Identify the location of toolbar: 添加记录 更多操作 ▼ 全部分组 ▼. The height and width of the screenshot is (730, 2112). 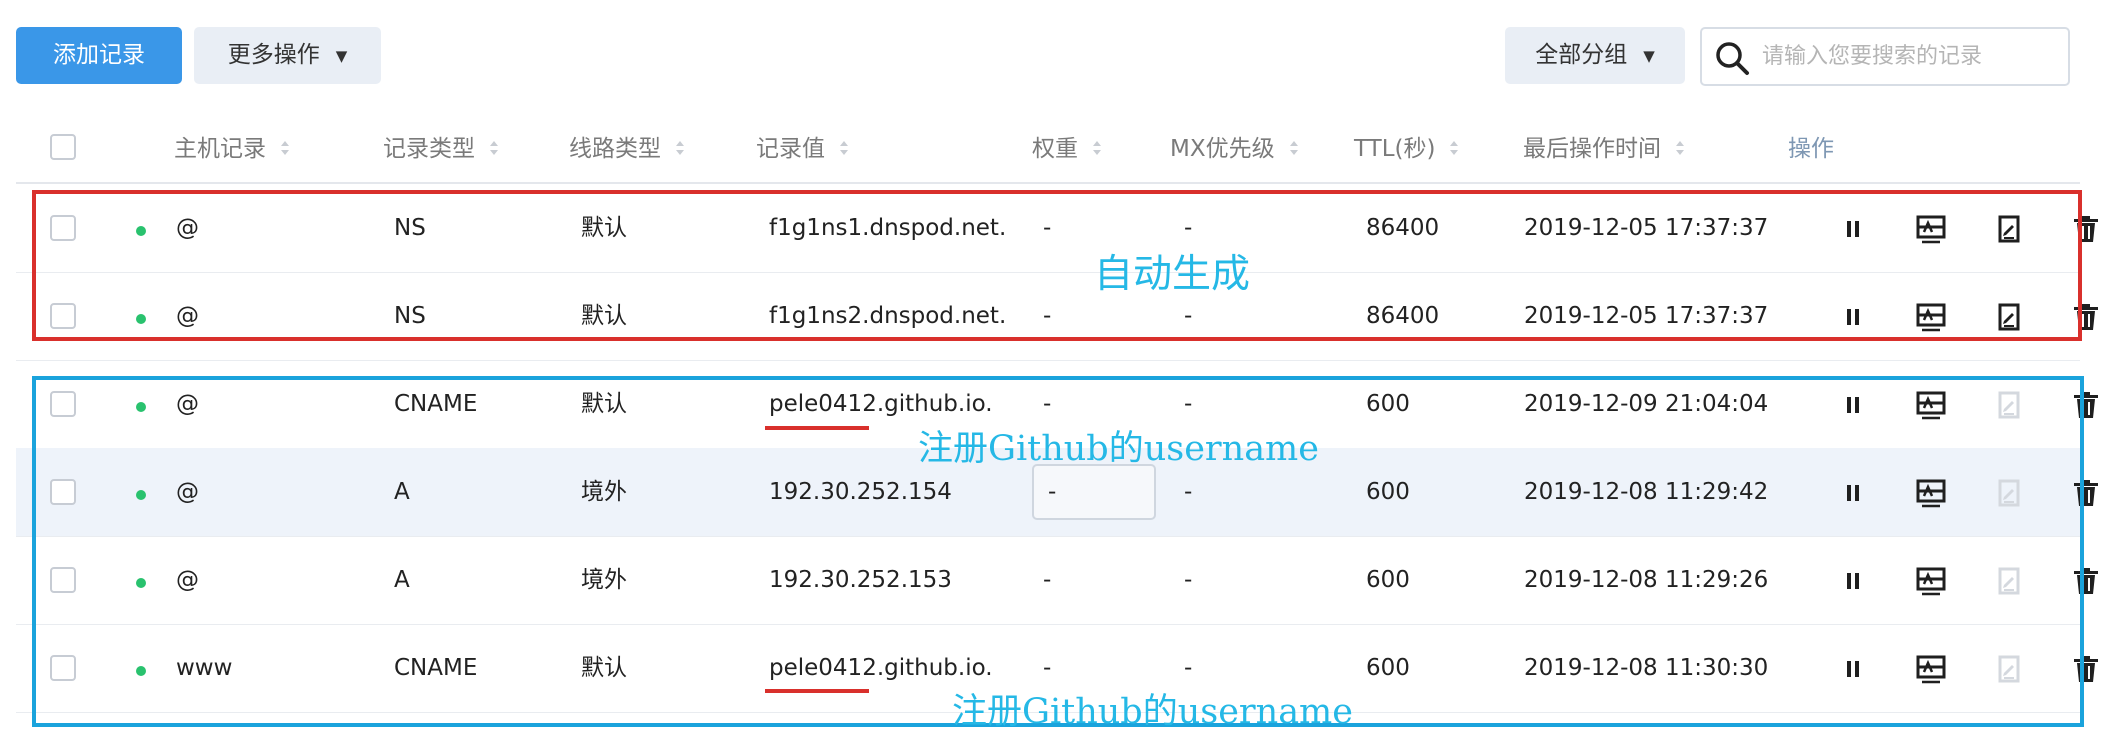
(1056, 56).